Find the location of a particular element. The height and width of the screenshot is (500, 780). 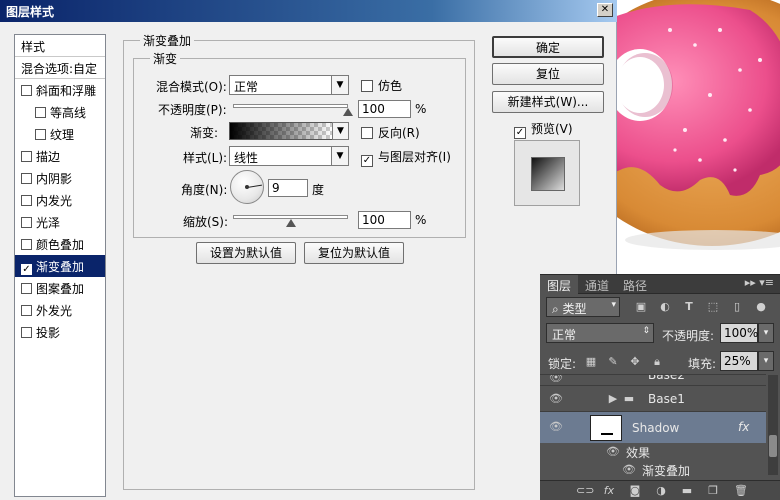

new-layer-icon: ❐ is located at coordinates (713, 491).